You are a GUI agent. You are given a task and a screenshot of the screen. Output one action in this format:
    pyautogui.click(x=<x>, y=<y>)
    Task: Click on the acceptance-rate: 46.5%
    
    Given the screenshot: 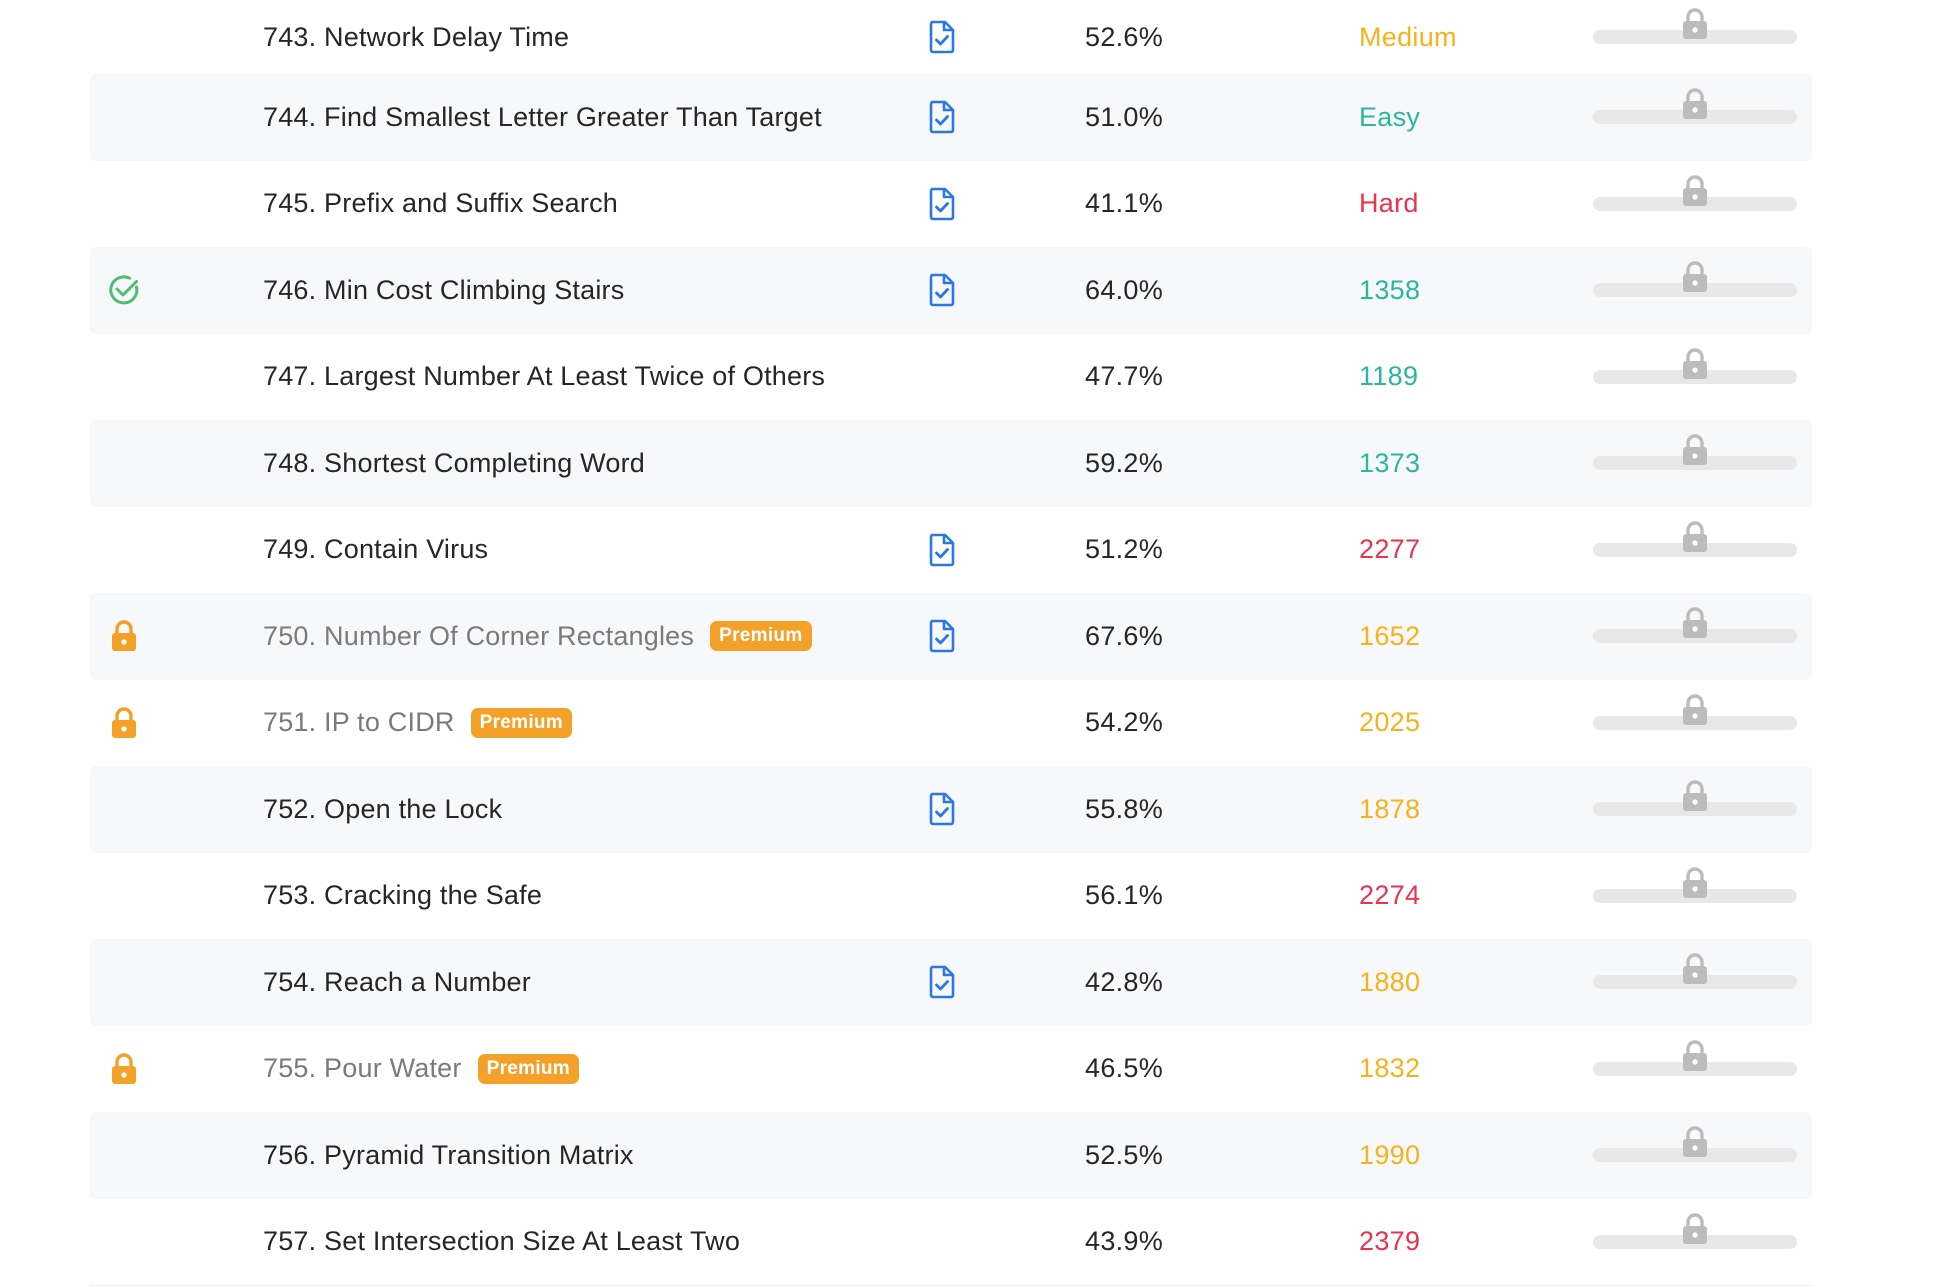 What is the action you would take?
    pyautogui.click(x=1124, y=1068)
    